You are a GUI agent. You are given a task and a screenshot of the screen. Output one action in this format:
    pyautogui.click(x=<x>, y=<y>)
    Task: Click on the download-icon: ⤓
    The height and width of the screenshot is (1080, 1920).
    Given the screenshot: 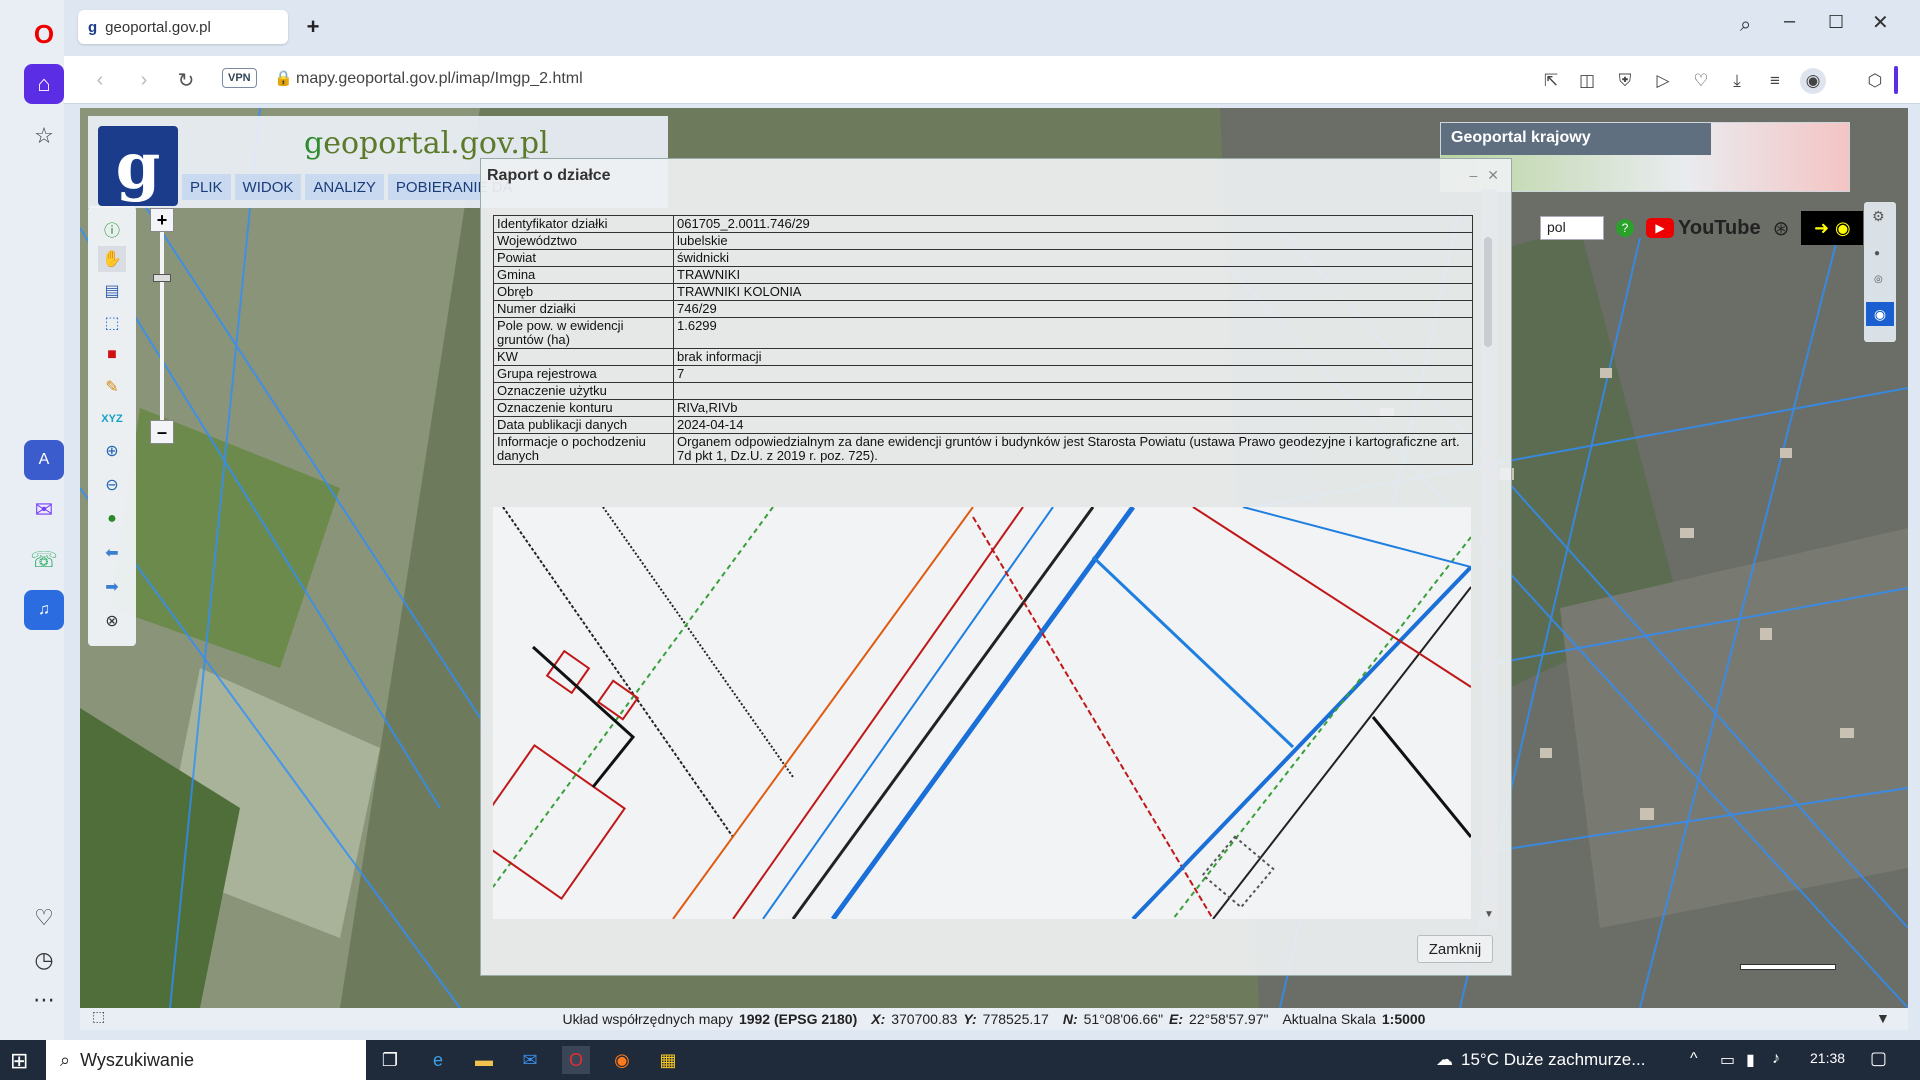 What is the action you would take?
    pyautogui.click(x=1737, y=81)
    